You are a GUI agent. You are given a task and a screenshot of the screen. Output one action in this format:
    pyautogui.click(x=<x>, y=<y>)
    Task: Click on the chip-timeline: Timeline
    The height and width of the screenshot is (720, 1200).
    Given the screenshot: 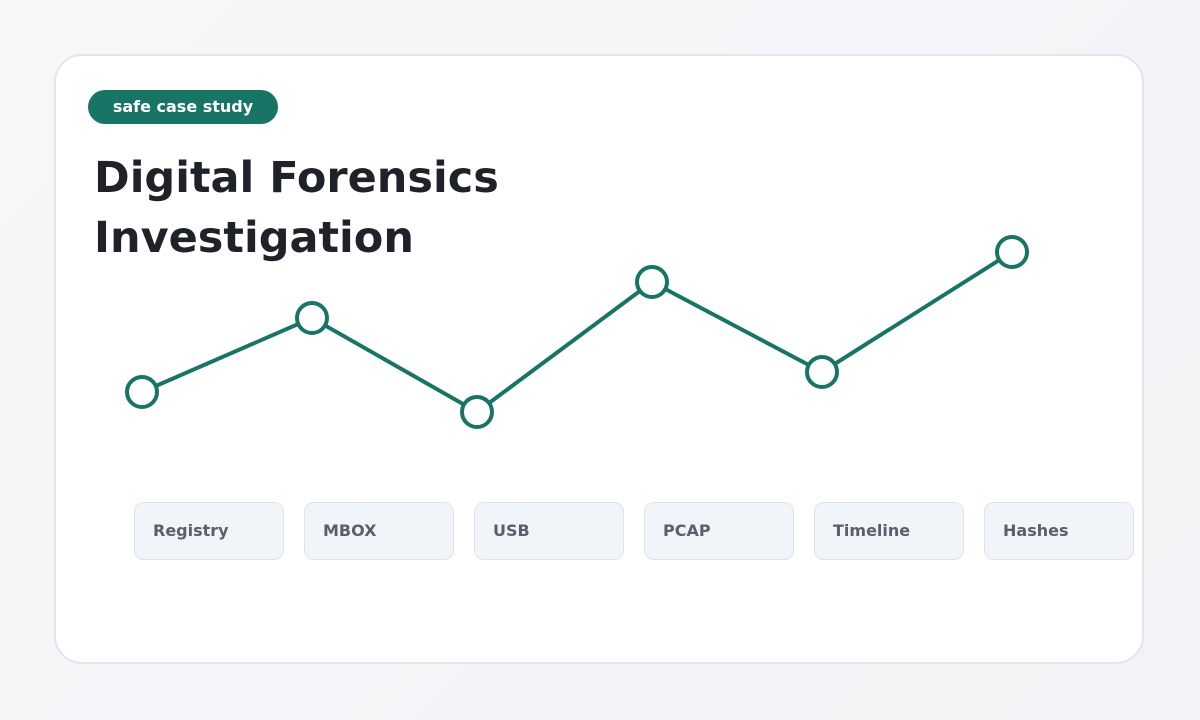 What is the action you would take?
    pyautogui.click(x=889, y=531)
    